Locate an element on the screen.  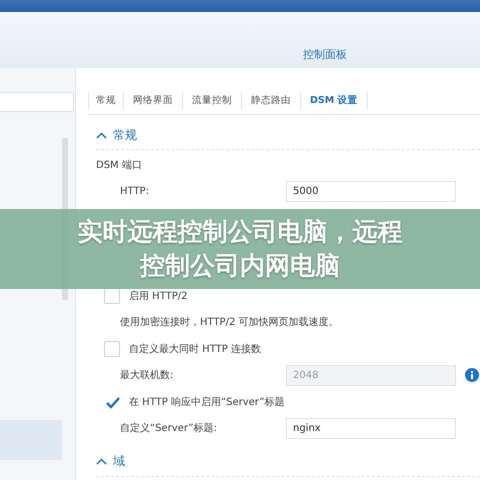
search-field is located at coordinates (37, 102).